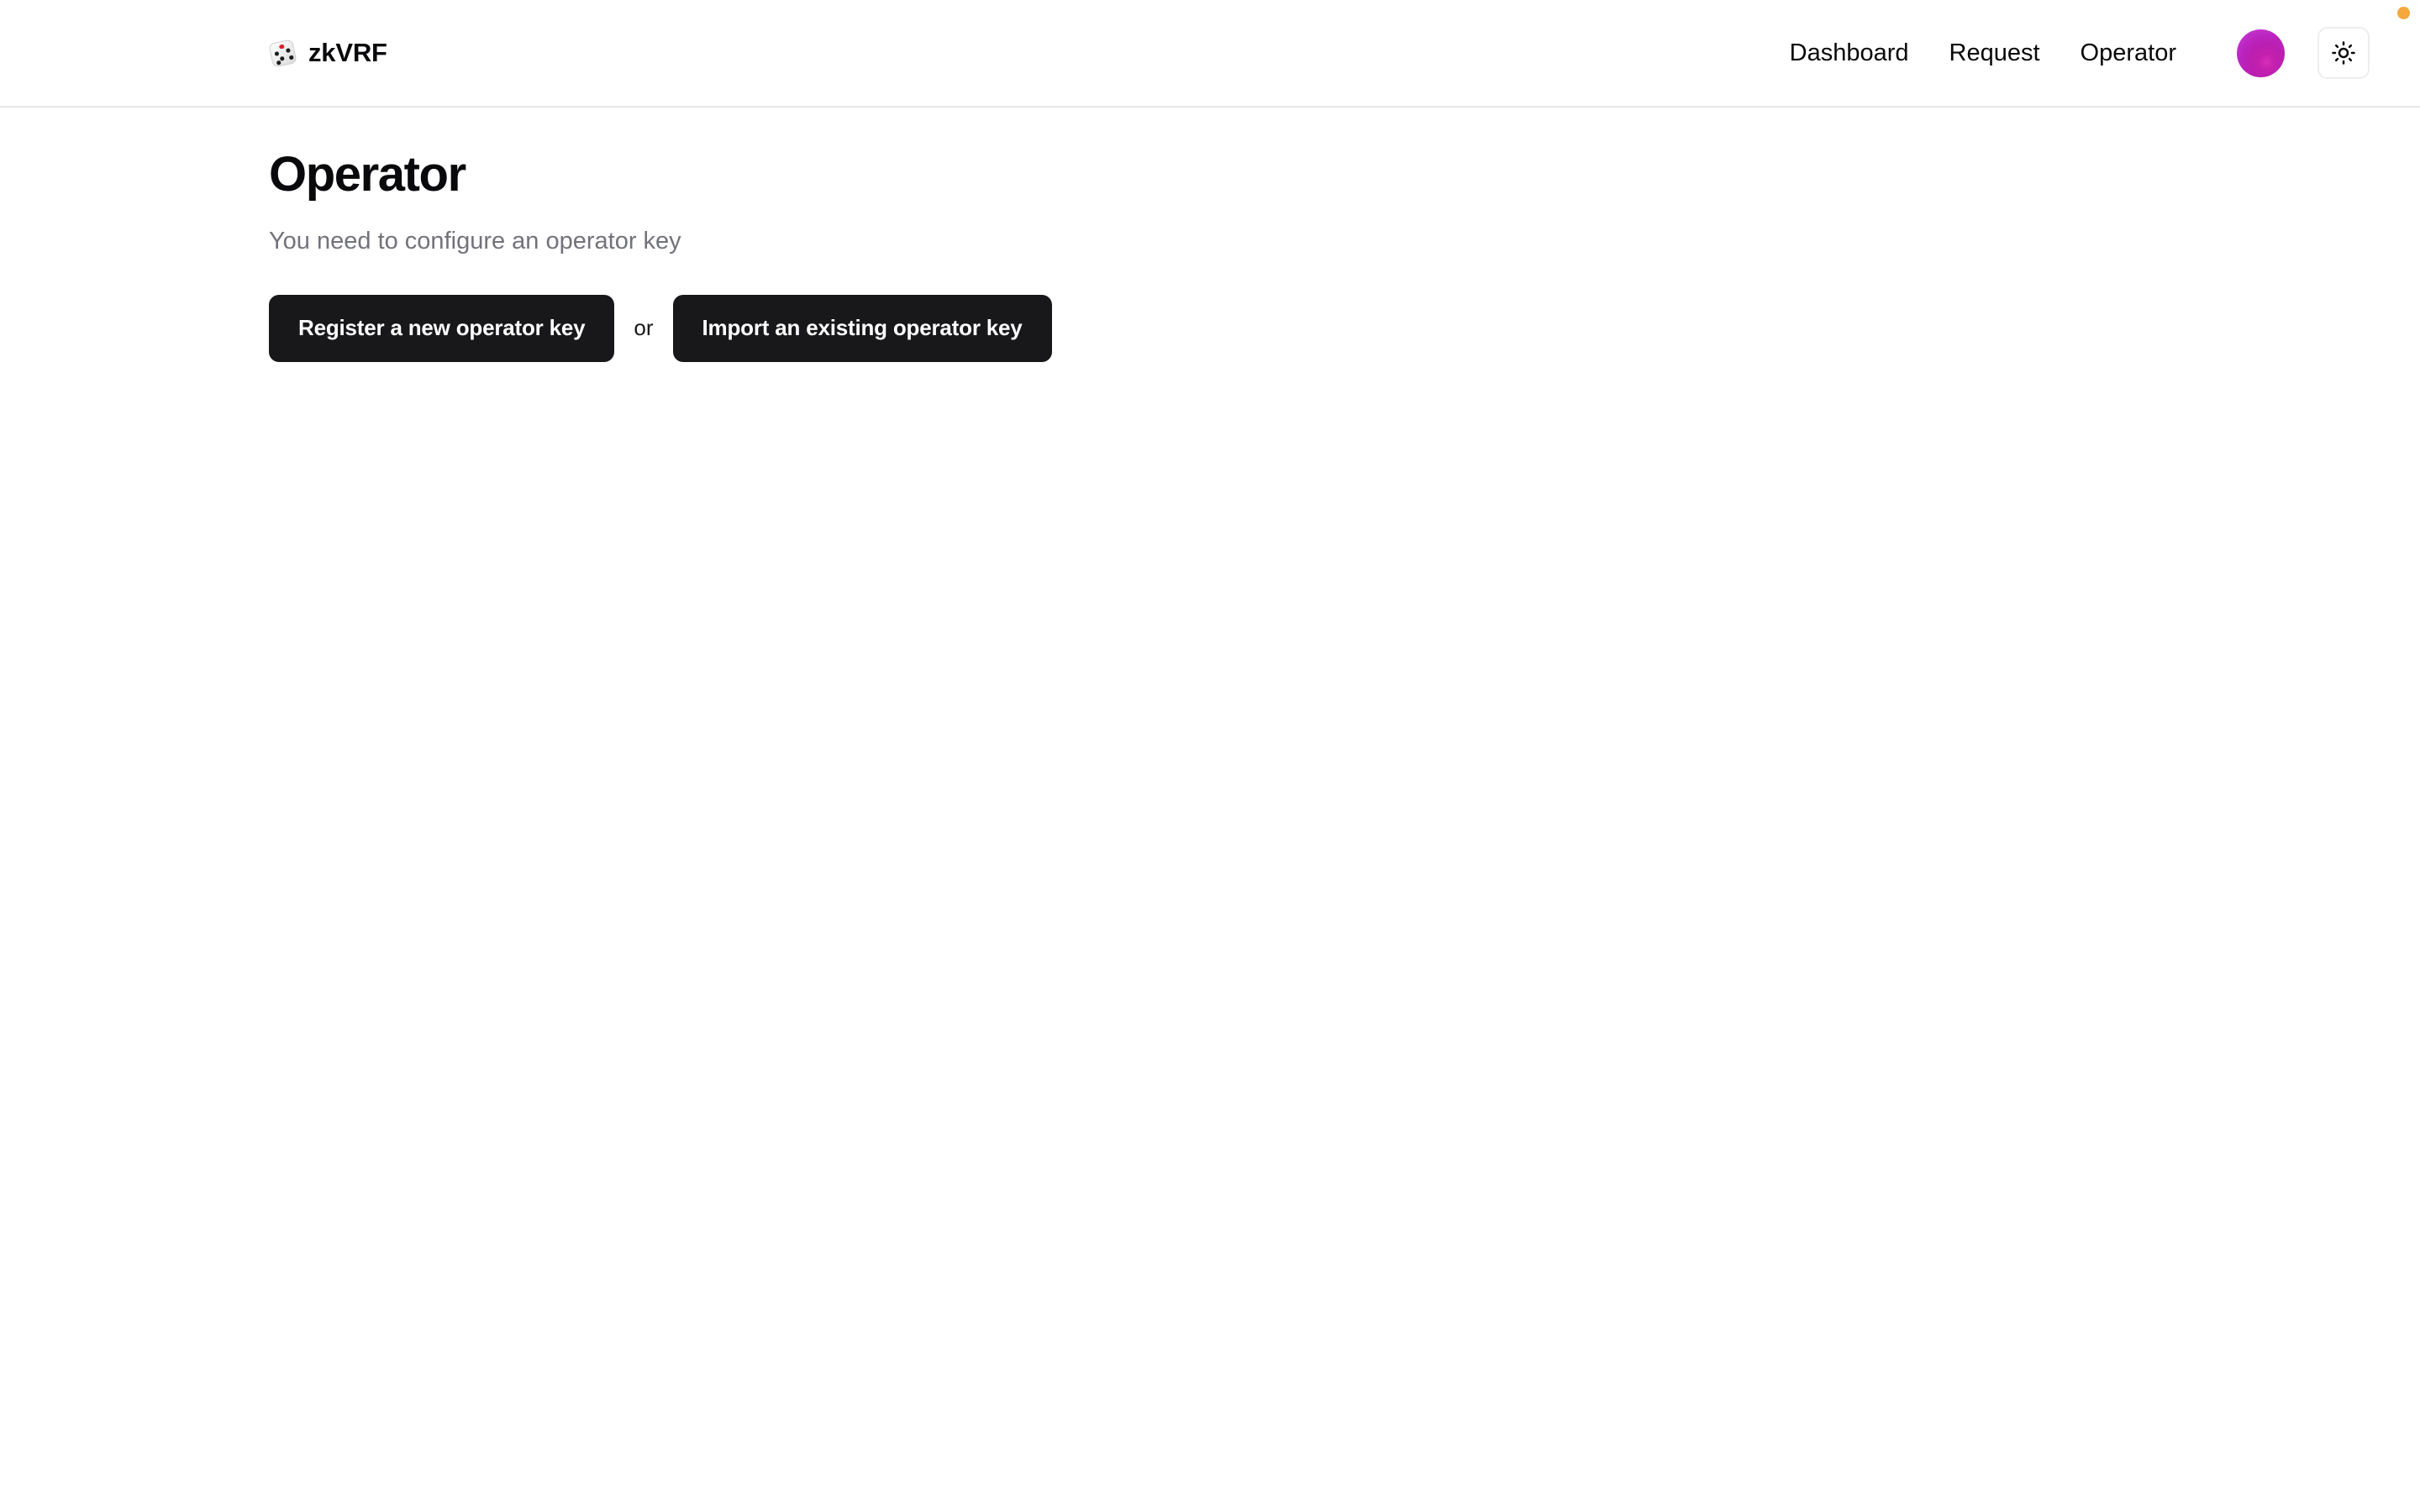 This screenshot has width=2420, height=1512. Describe the element at coordinates (475, 241) in the screenshot. I see `page-subtitle: You need to configure an operator key` at that location.